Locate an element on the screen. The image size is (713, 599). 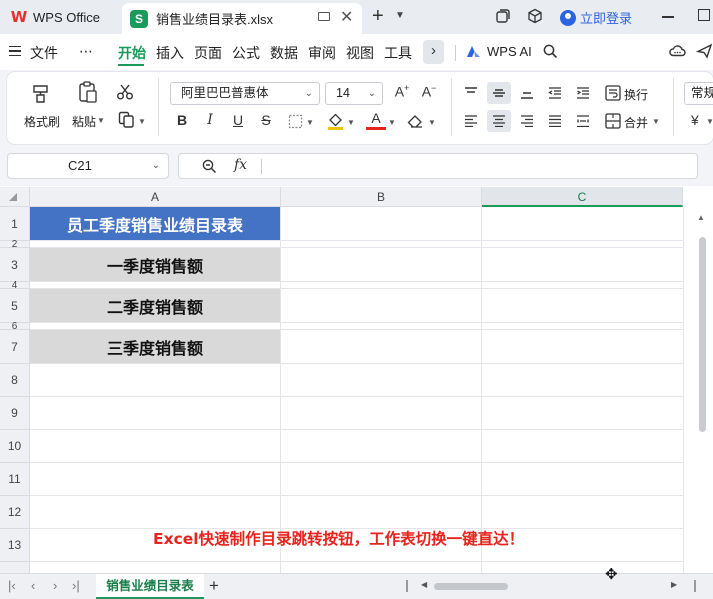
paste-icon is located at coordinates (88, 92).